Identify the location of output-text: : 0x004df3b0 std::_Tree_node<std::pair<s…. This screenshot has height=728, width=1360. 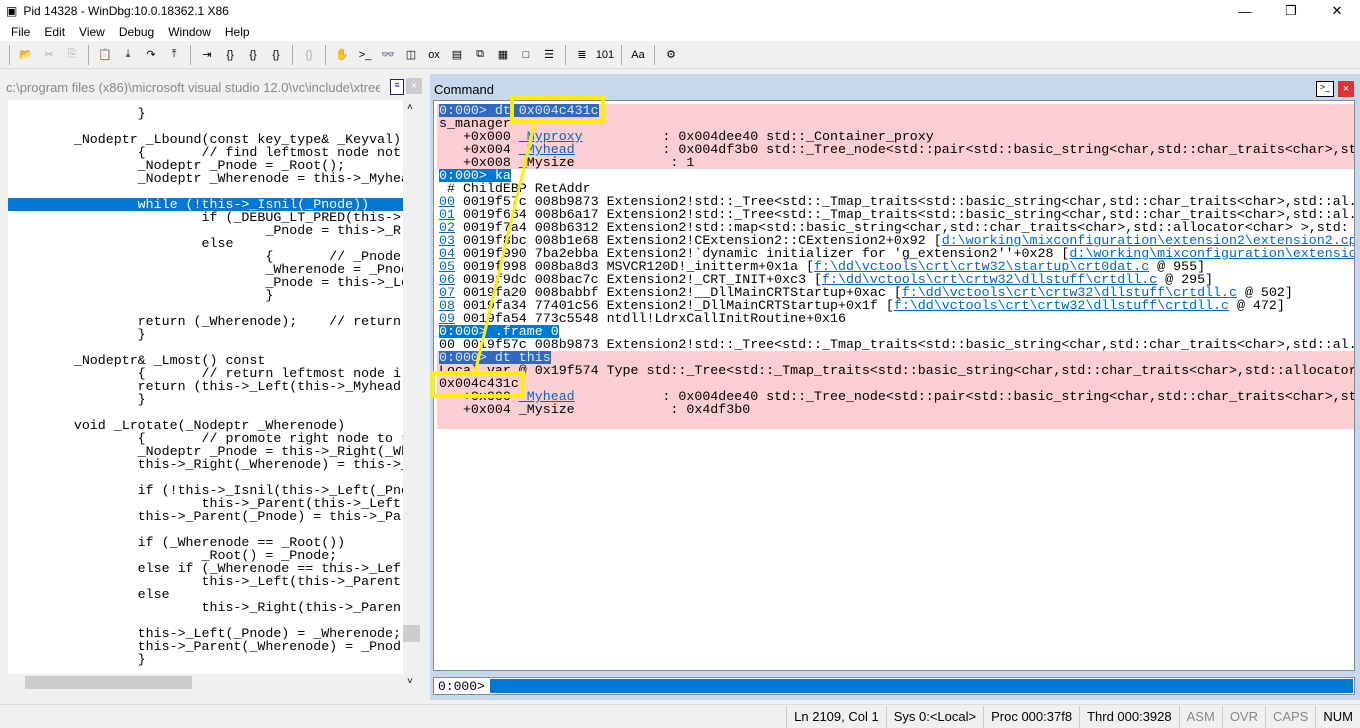
(1008, 149).